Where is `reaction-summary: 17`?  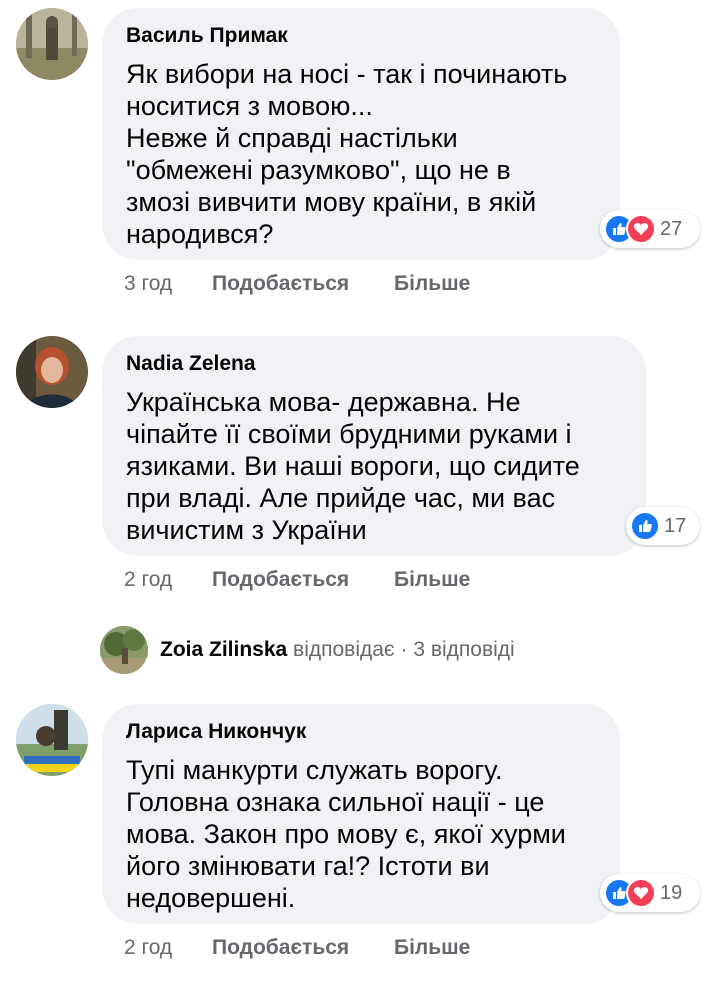
reaction-summary: 17 is located at coordinates (663, 526).